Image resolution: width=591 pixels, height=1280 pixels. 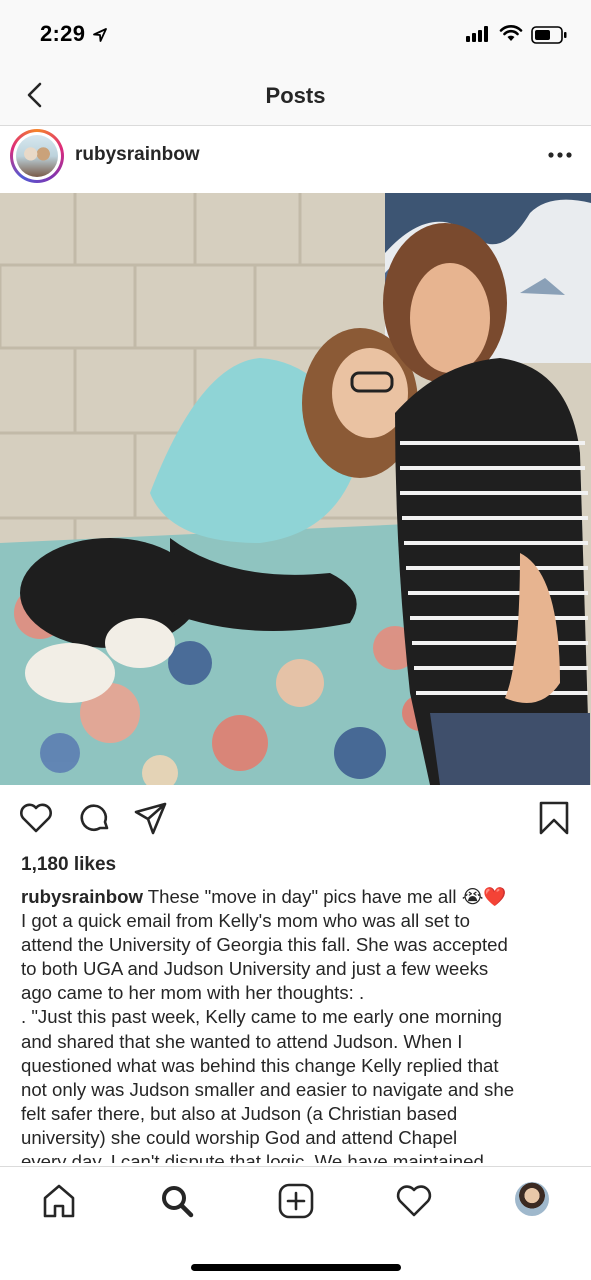 I want to click on like-count: 1,180 likes, so click(x=68, y=865).